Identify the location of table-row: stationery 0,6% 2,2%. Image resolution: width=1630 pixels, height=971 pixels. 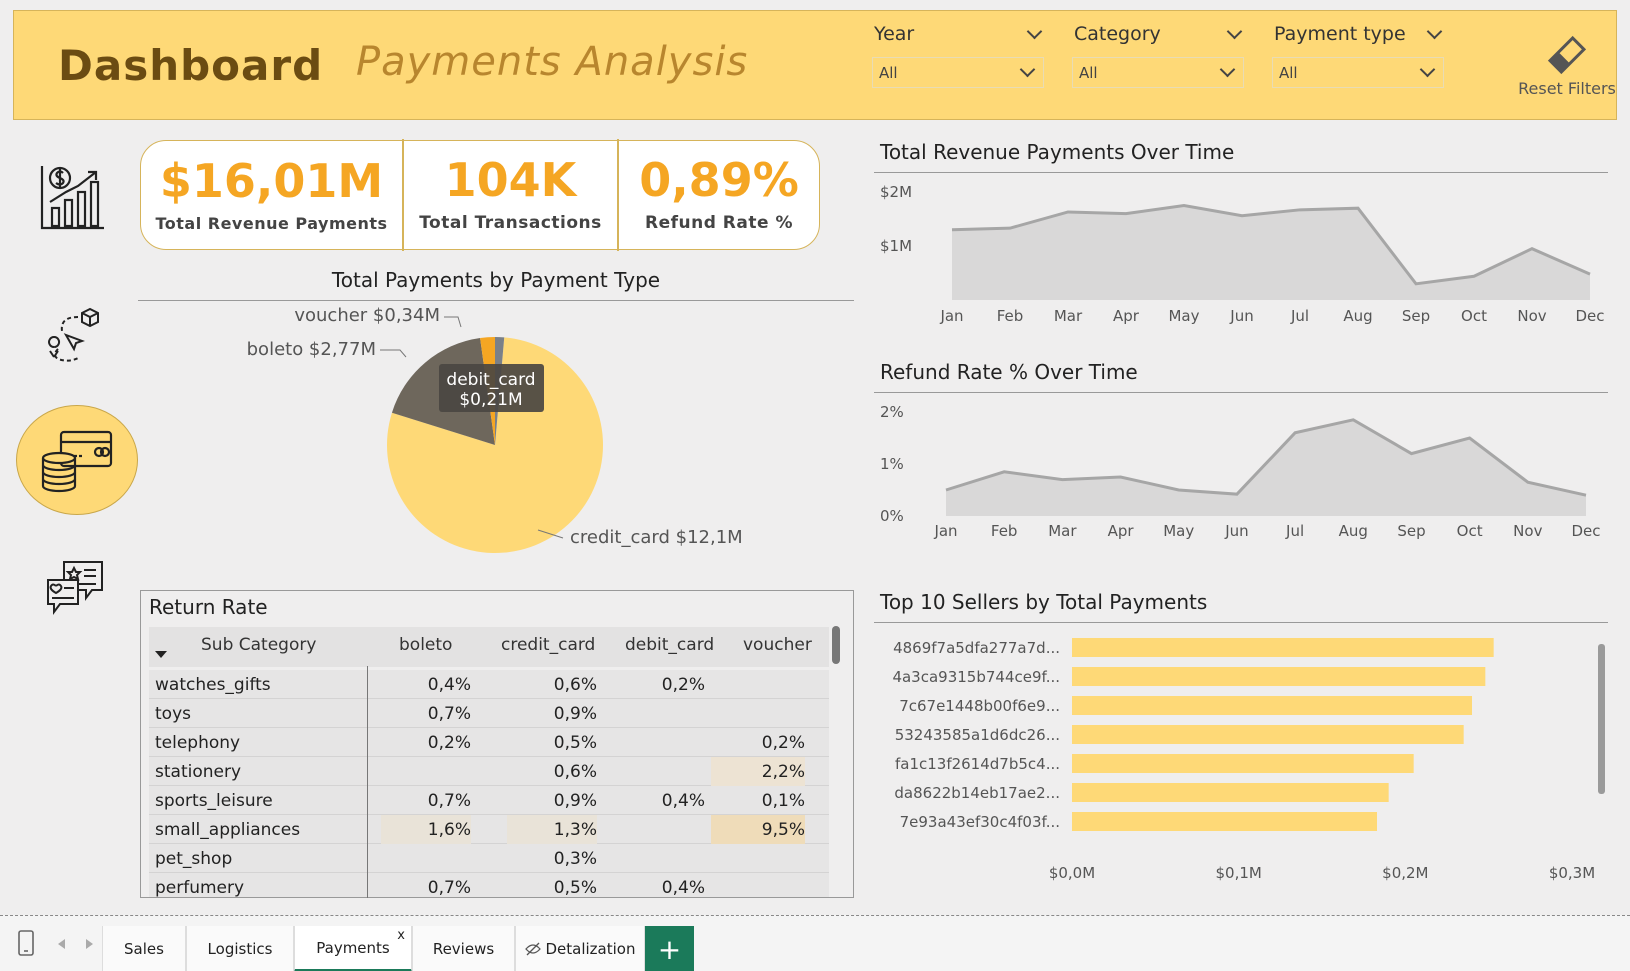
(489, 771).